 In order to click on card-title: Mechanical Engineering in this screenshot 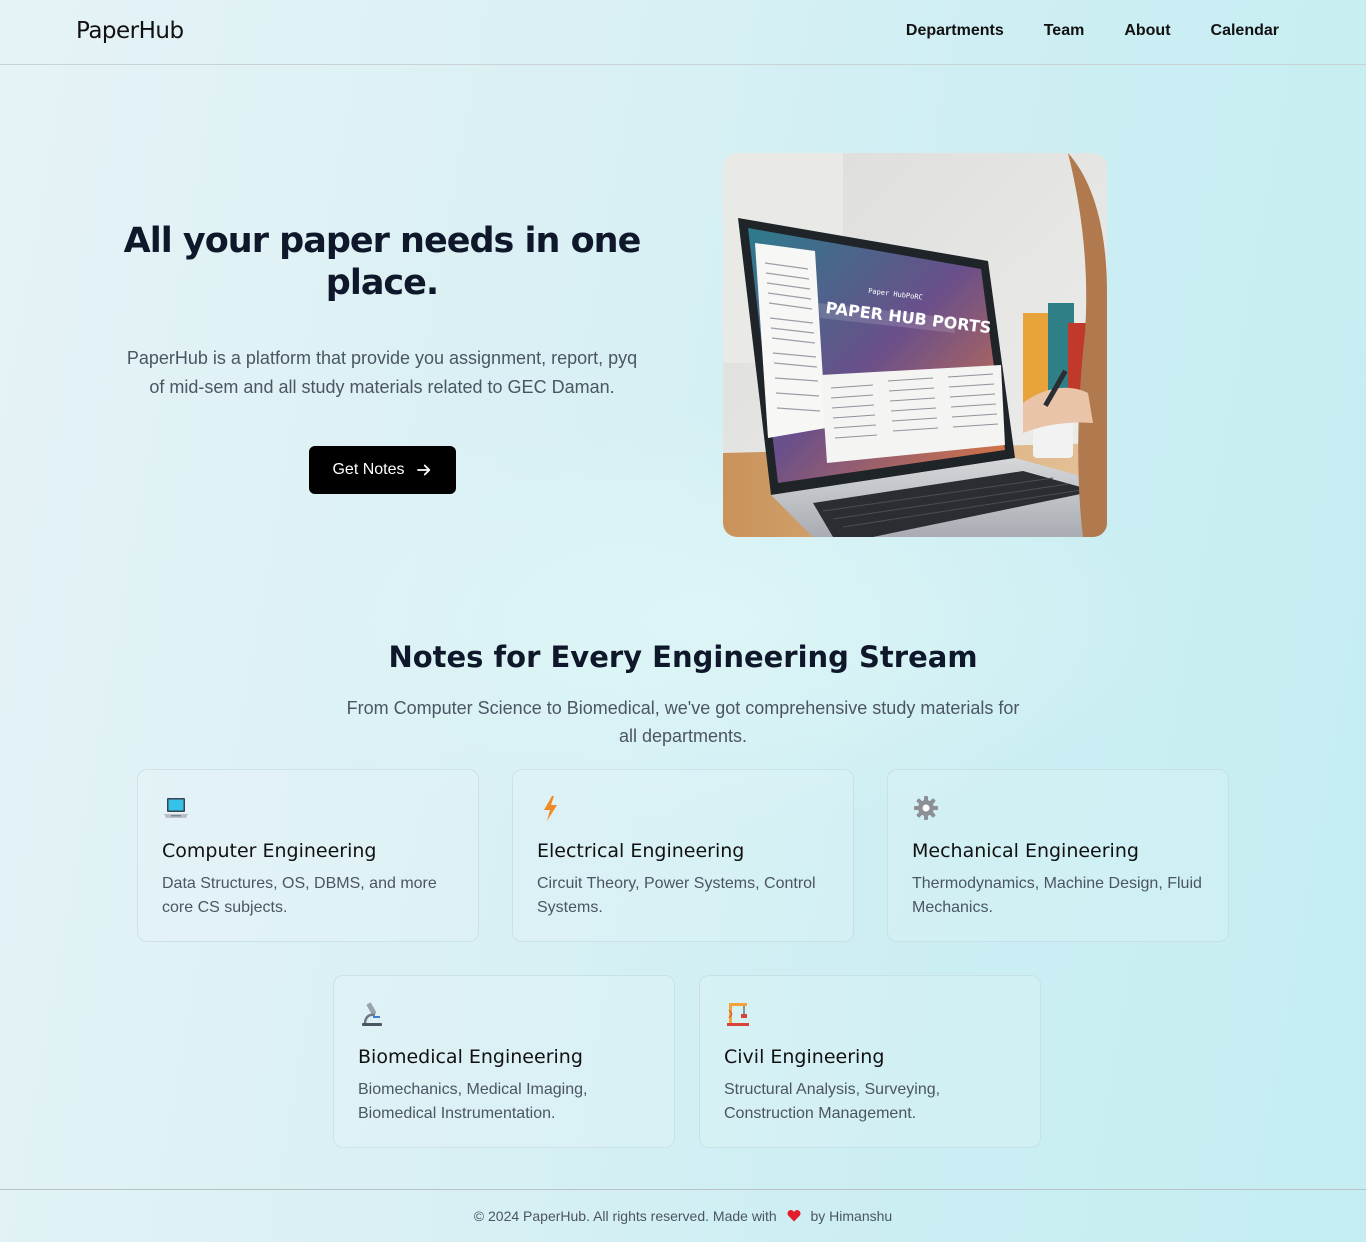, I will do `click(1025, 851)`.